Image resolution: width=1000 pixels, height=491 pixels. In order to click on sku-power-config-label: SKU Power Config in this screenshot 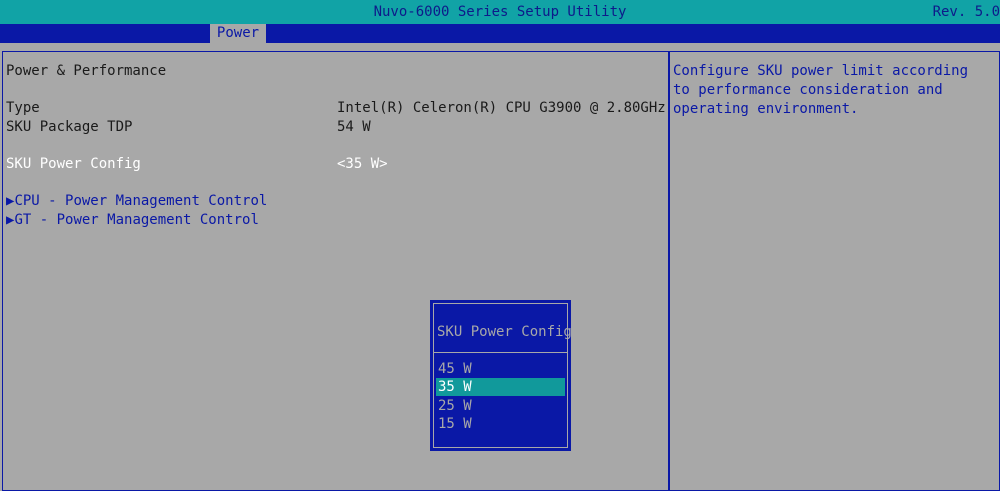, I will do `click(73, 164)`.